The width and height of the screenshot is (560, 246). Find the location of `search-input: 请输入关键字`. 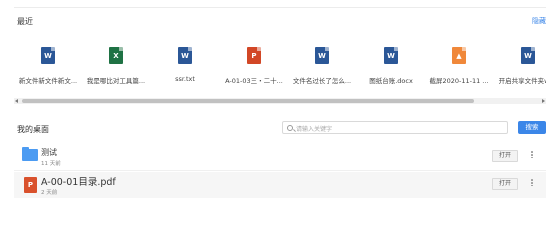

search-input: 请输入关键字 is located at coordinates (395, 127).